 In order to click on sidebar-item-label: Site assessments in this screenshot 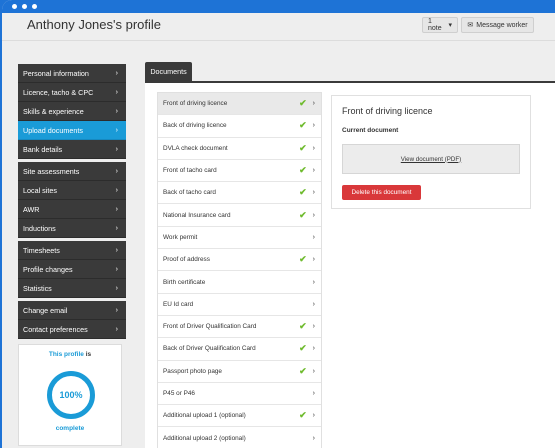, I will do `click(51, 171)`.